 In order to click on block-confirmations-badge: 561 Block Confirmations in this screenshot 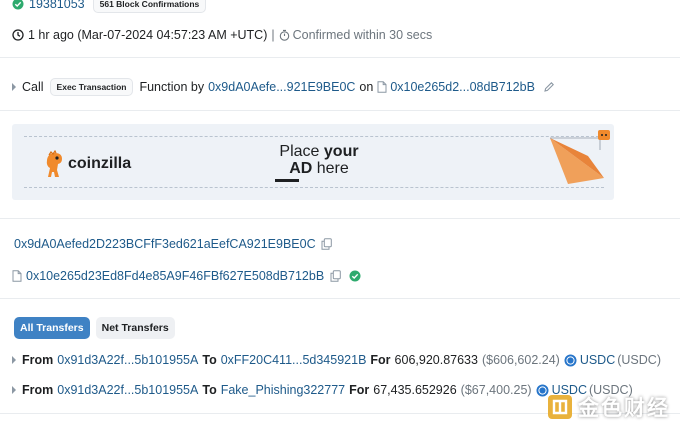, I will do `click(149, 6)`.